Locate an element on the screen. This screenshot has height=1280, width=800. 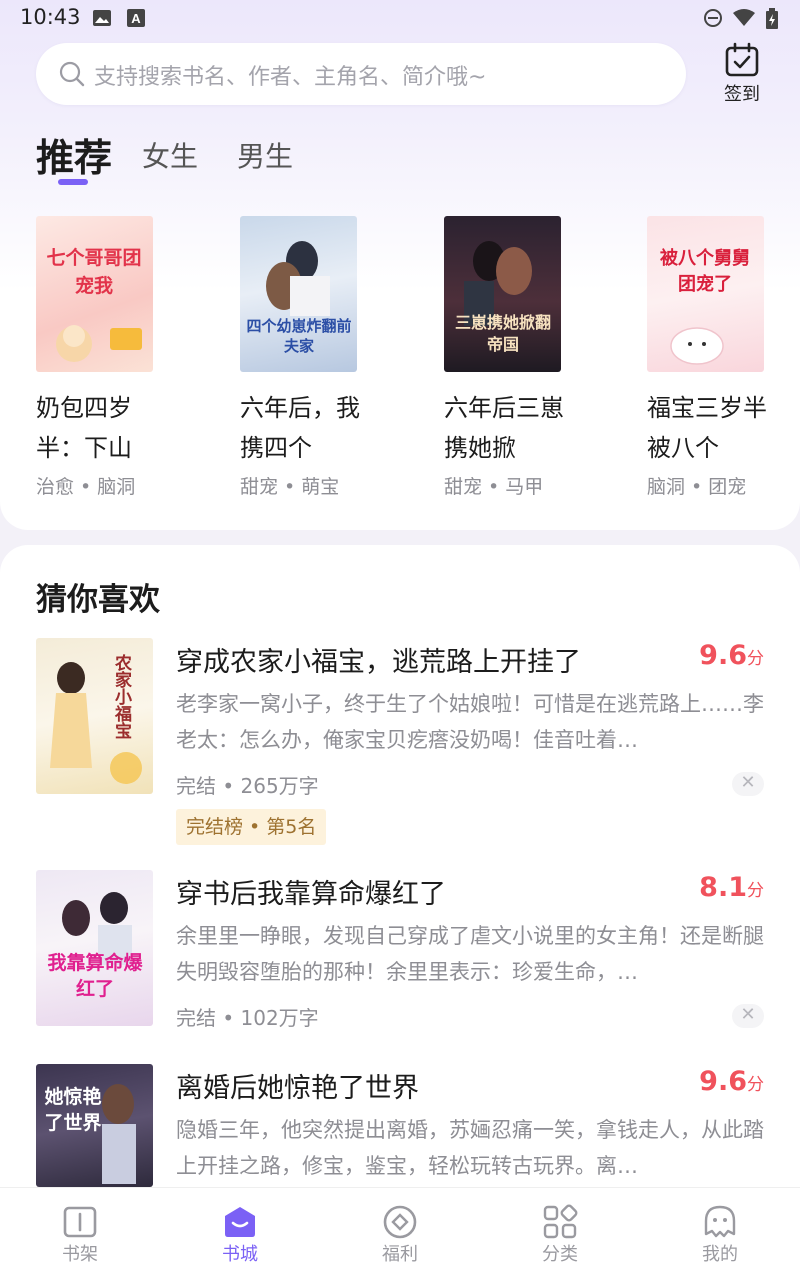
checkin-button: 签到 is located at coordinates (742, 73).